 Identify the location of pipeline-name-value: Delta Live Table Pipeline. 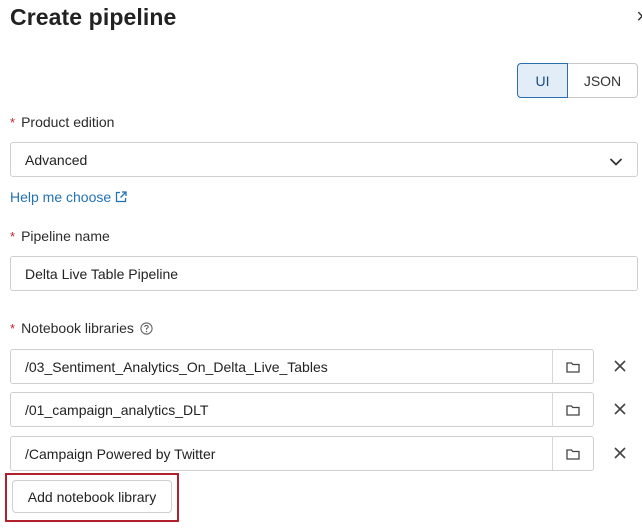
(102, 273).